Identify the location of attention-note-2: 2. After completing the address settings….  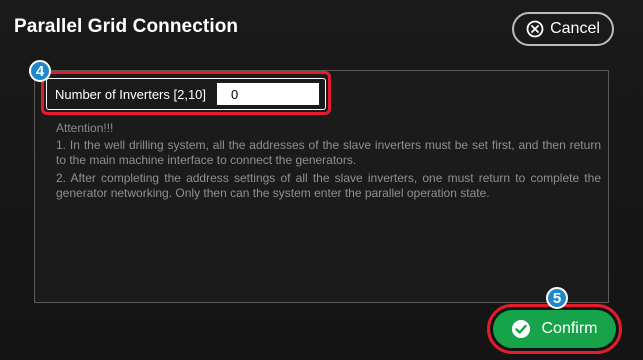
(328, 185).